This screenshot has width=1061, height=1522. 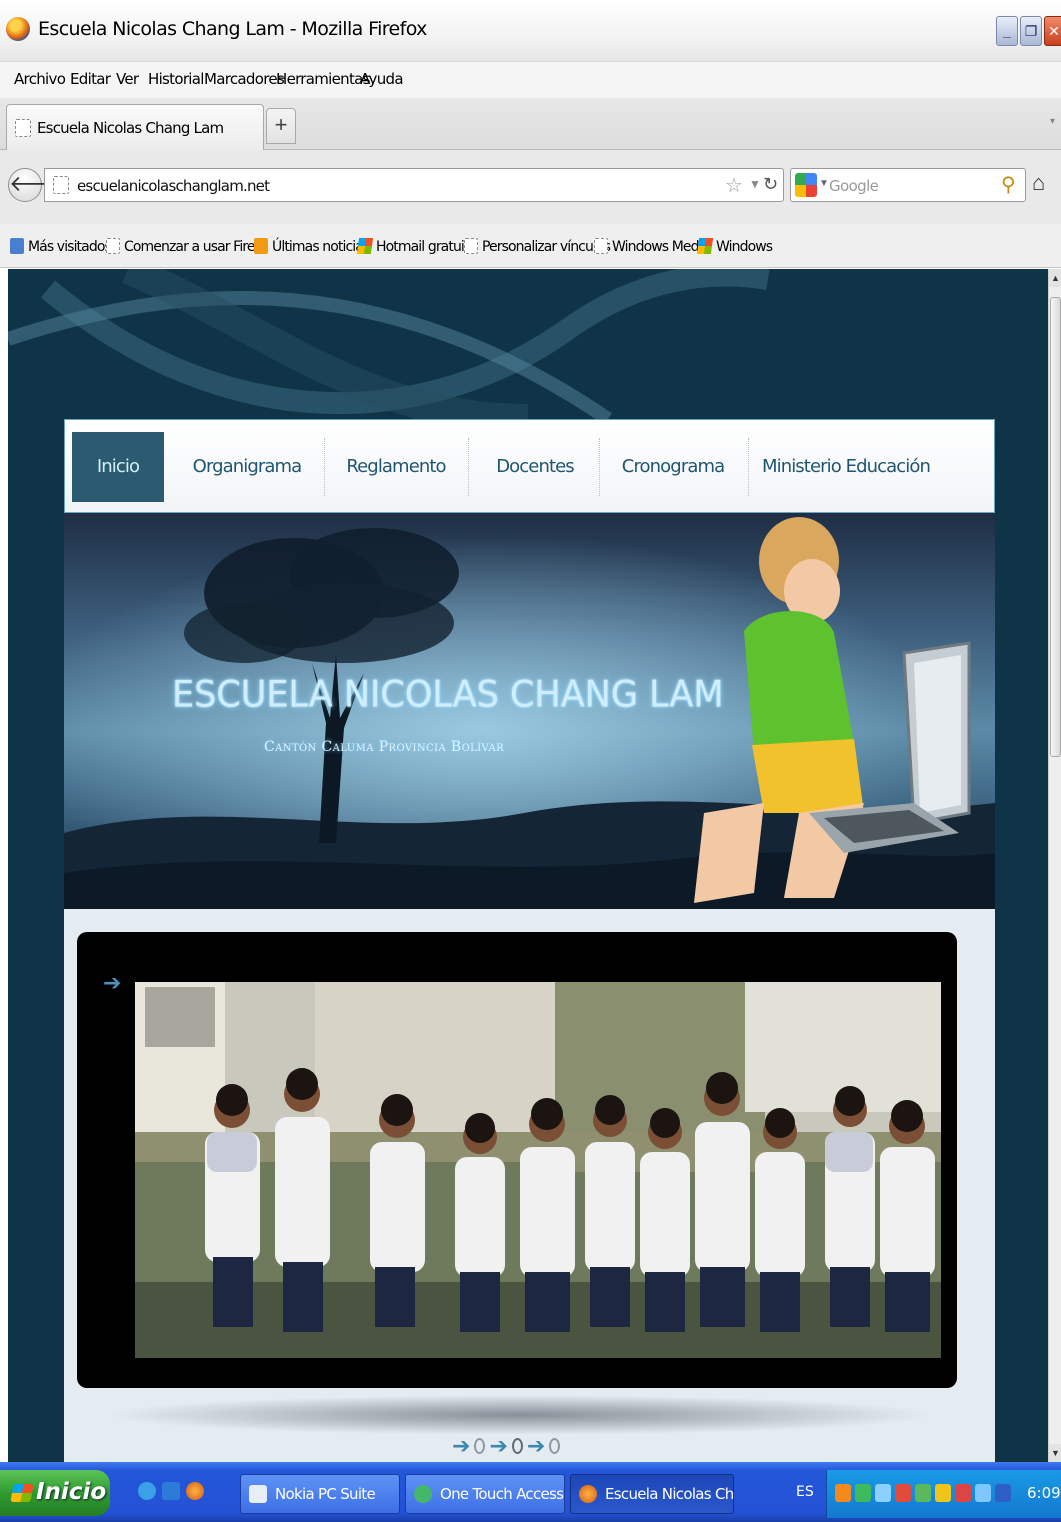 What do you see at coordinates (312, 246) in the screenshot?
I see `bookmark-ultimas-noticias: Últimas noticias` at bounding box center [312, 246].